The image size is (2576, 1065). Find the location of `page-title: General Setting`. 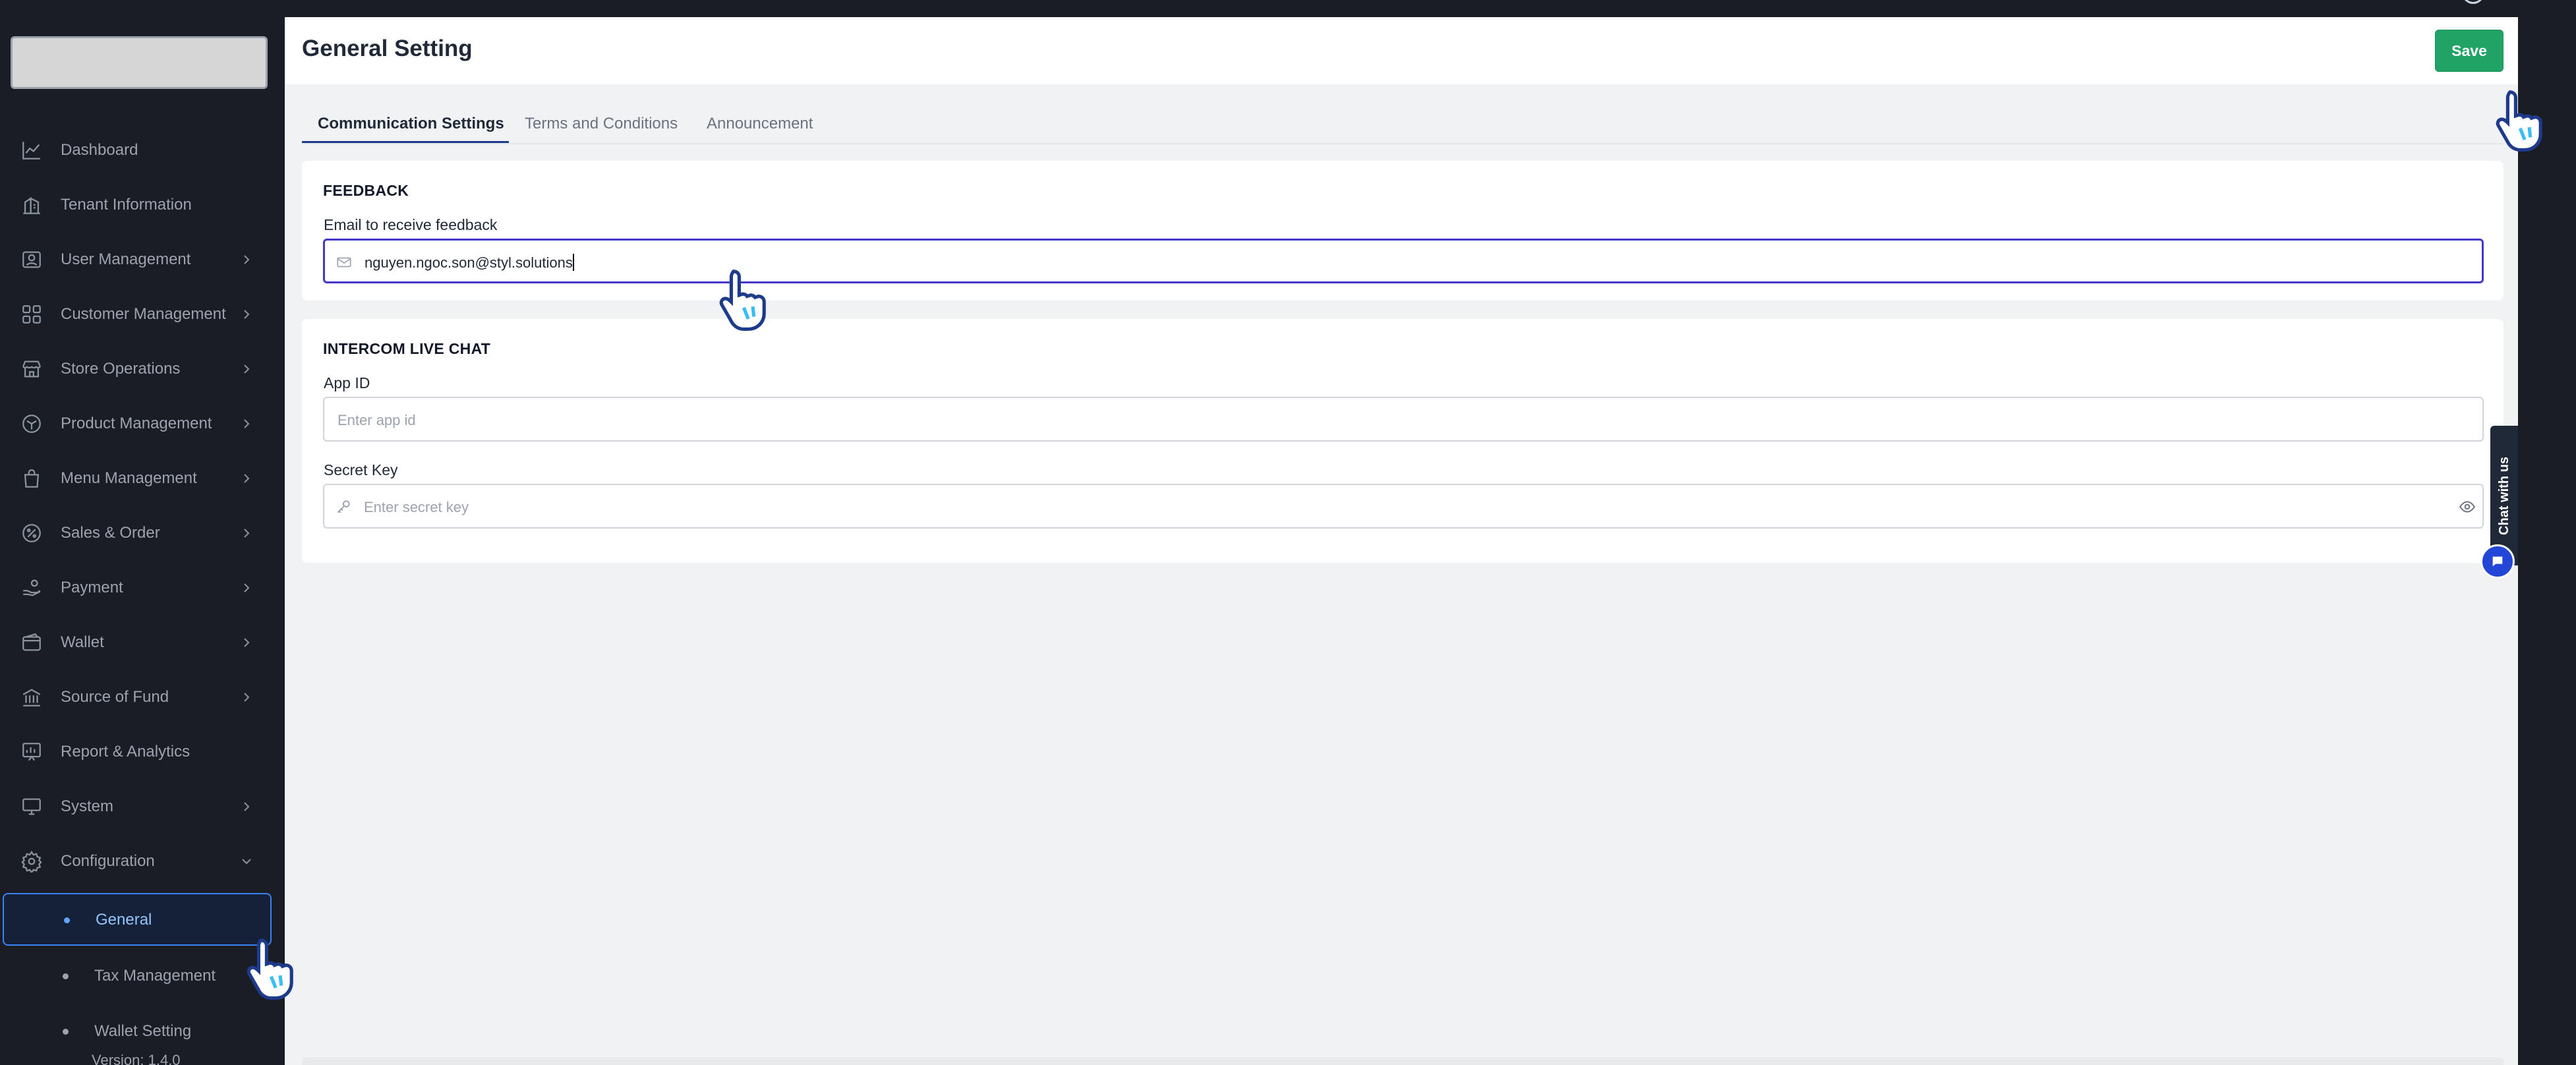

page-title: General Setting is located at coordinates (387, 48).